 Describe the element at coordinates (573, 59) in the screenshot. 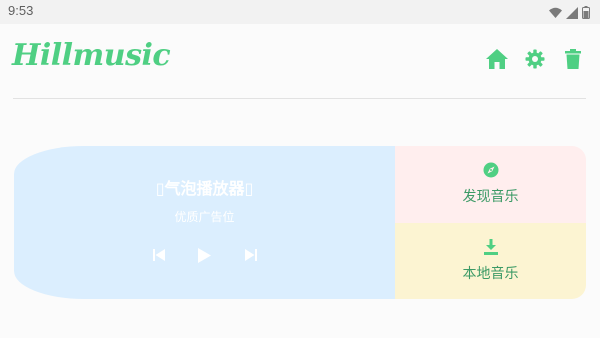

I see `trash-icon` at that location.